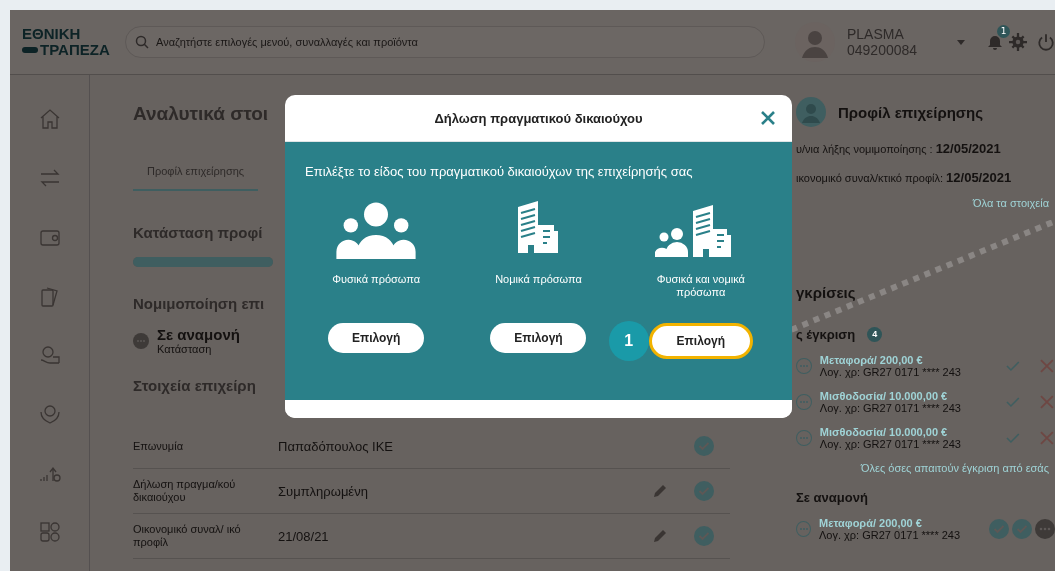 This screenshot has height=571, width=1055. What do you see at coordinates (198, 334) in the screenshot?
I see `status-value: Σε αναμονή` at bounding box center [198, 334].